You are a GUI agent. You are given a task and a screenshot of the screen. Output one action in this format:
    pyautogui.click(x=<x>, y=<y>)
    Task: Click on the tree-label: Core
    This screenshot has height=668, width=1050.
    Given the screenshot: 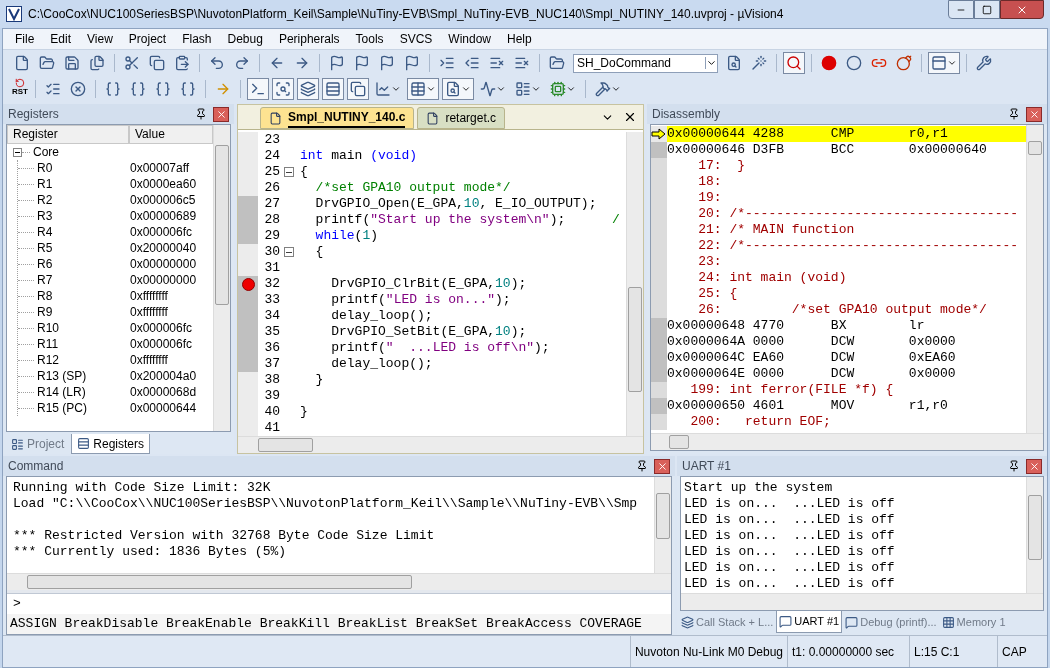 What is the action you would take?
    pyautogui.click(x=46, y=152)
    